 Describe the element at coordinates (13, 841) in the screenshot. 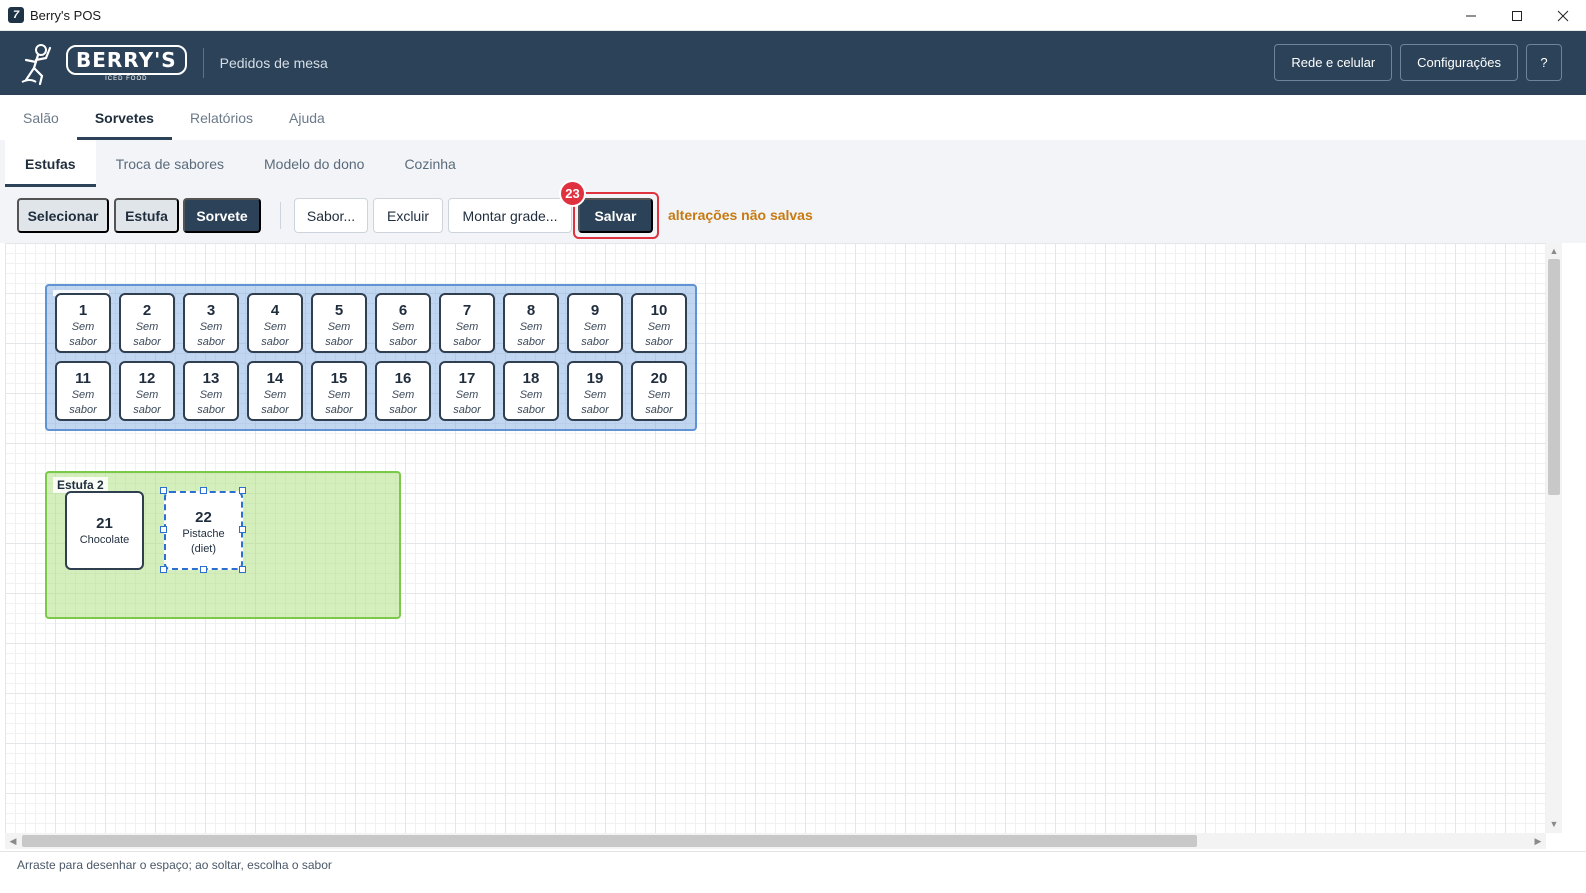

I see `scroll-left-icon: ◀` at that location.